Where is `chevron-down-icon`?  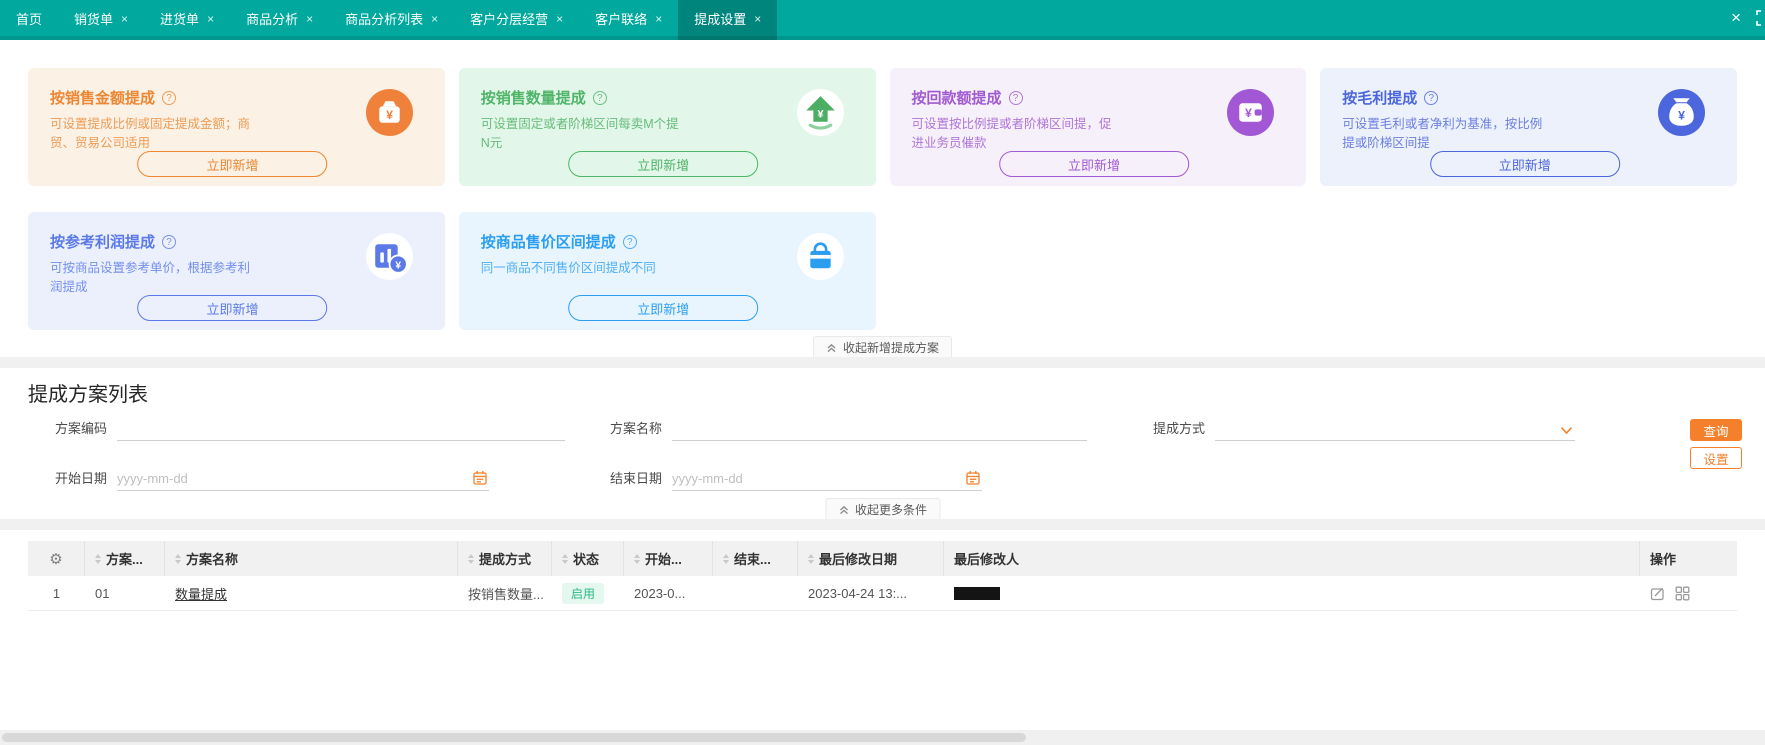 chevron-down-icon is located at coordinates (1566, 430).